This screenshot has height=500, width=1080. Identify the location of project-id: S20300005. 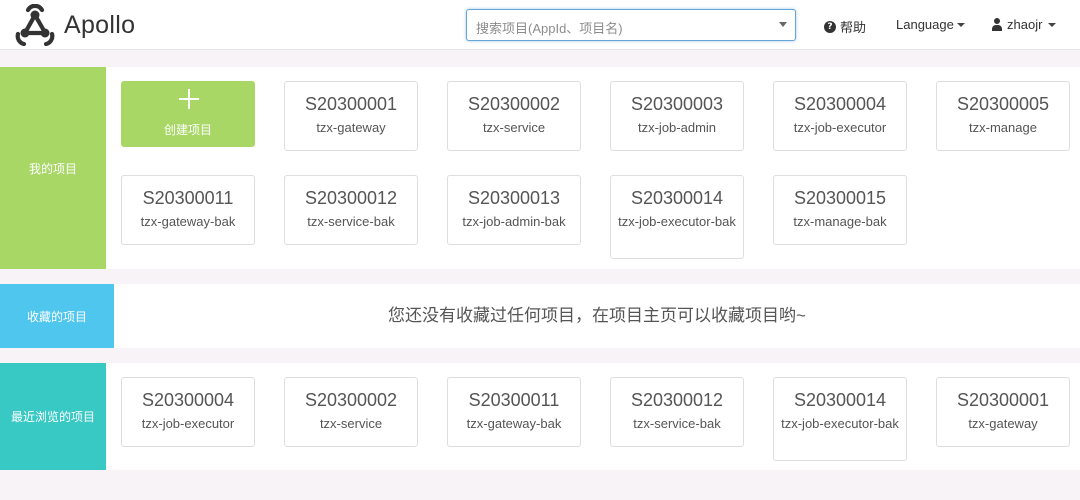
(1003, 104).